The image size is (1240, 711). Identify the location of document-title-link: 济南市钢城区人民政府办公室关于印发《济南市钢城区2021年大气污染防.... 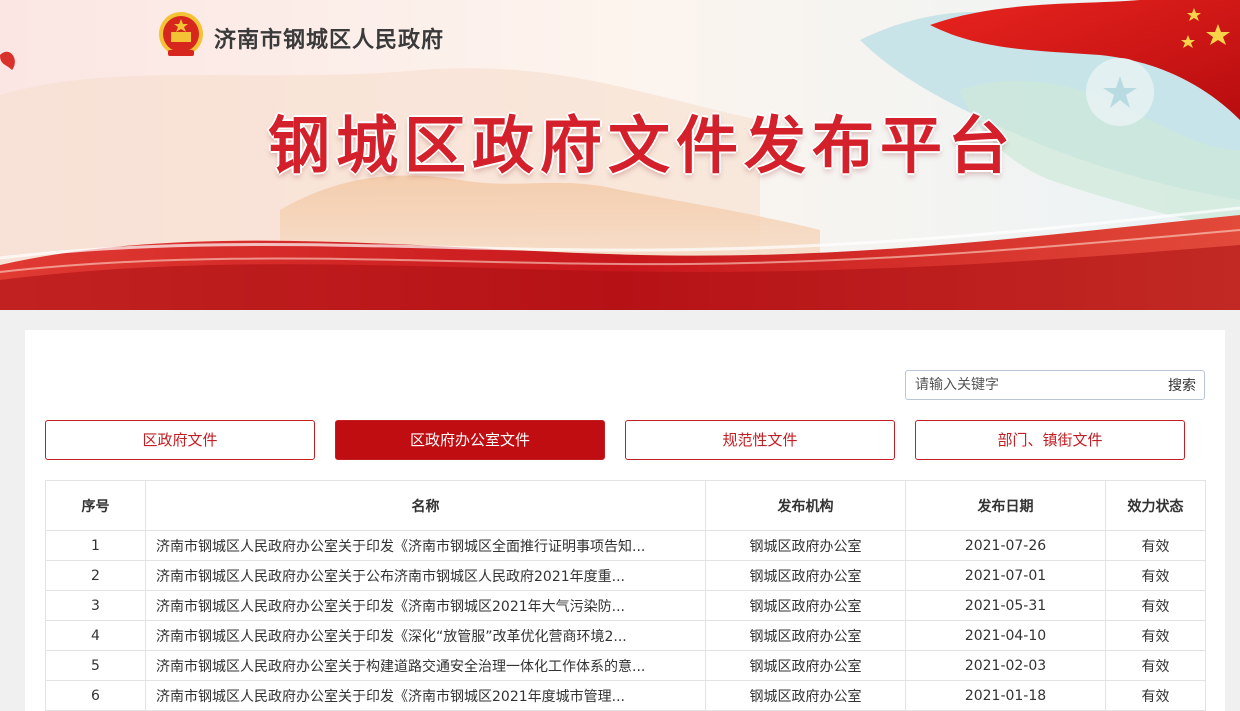
(425, 605).